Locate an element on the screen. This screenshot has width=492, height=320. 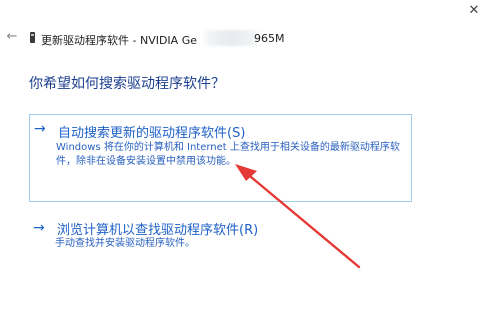
close-button: ✕ is located at coordinates (474, 11).